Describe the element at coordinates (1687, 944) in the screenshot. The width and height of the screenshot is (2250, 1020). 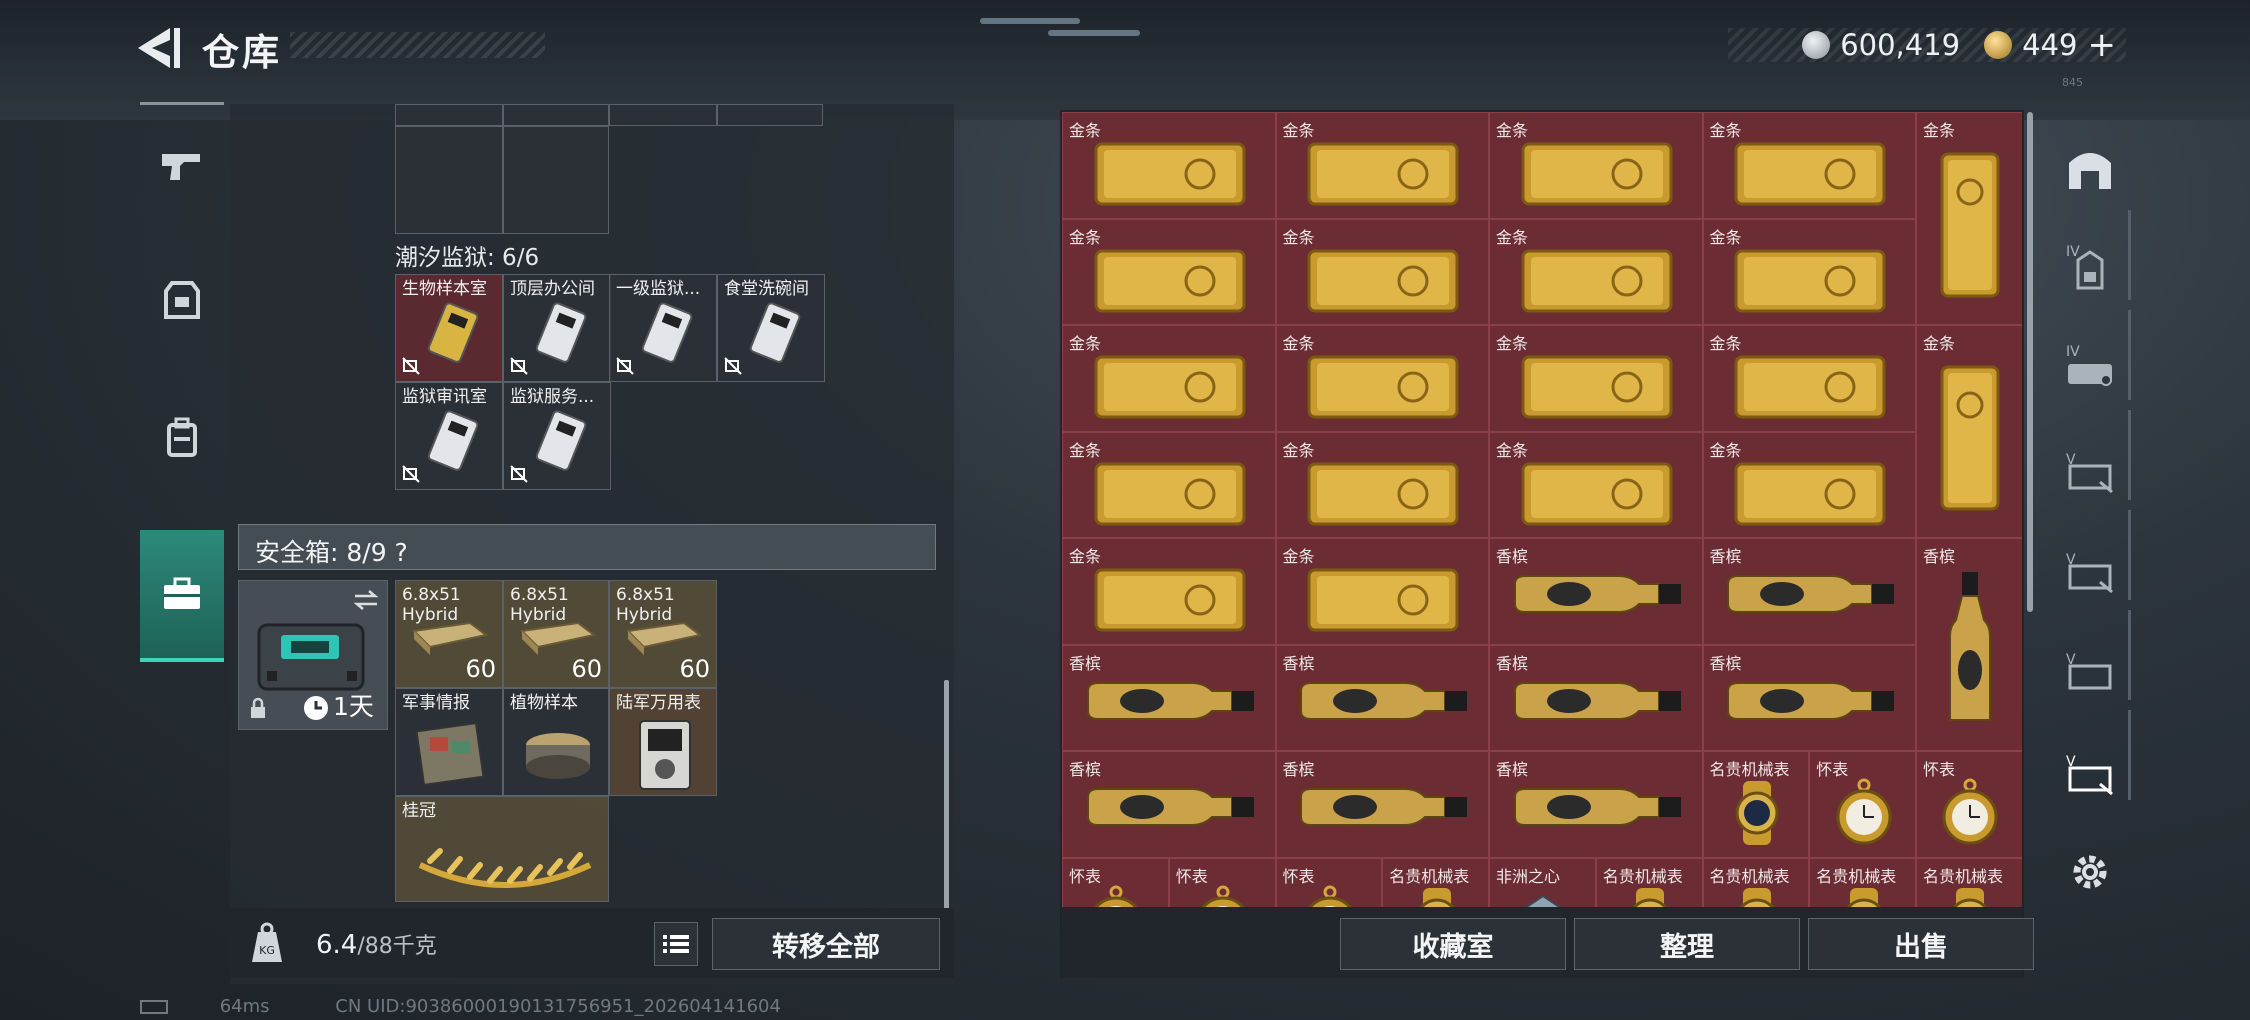
I see `sort-button: 整理` at that location.